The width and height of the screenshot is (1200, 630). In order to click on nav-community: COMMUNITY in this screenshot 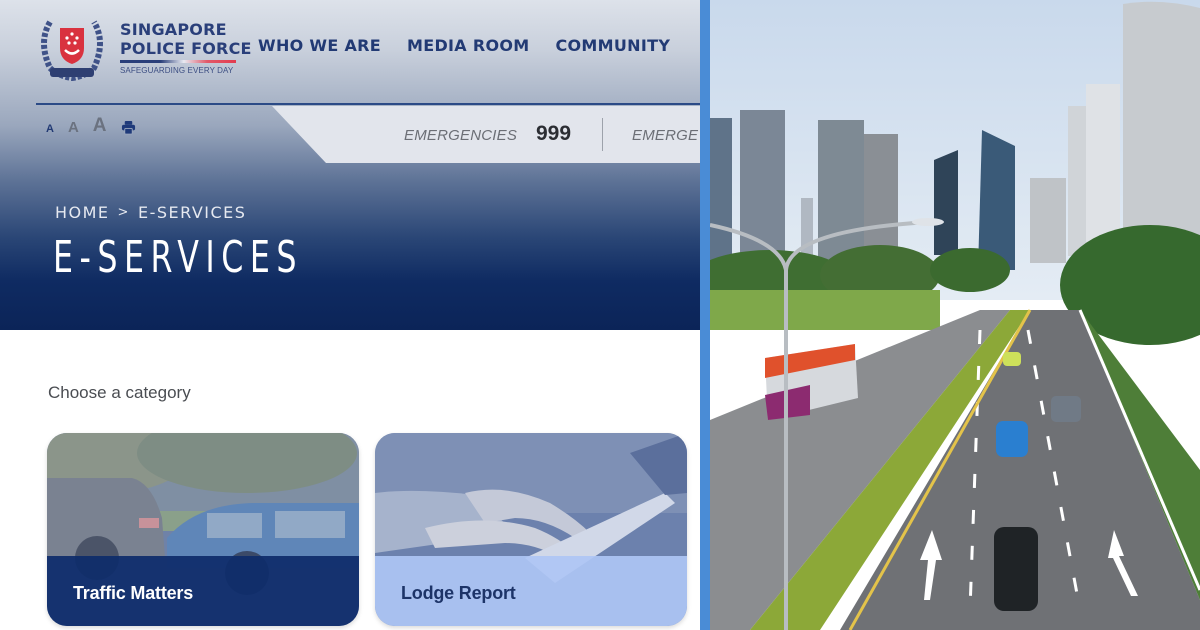, I will do `click(612, 45)`.